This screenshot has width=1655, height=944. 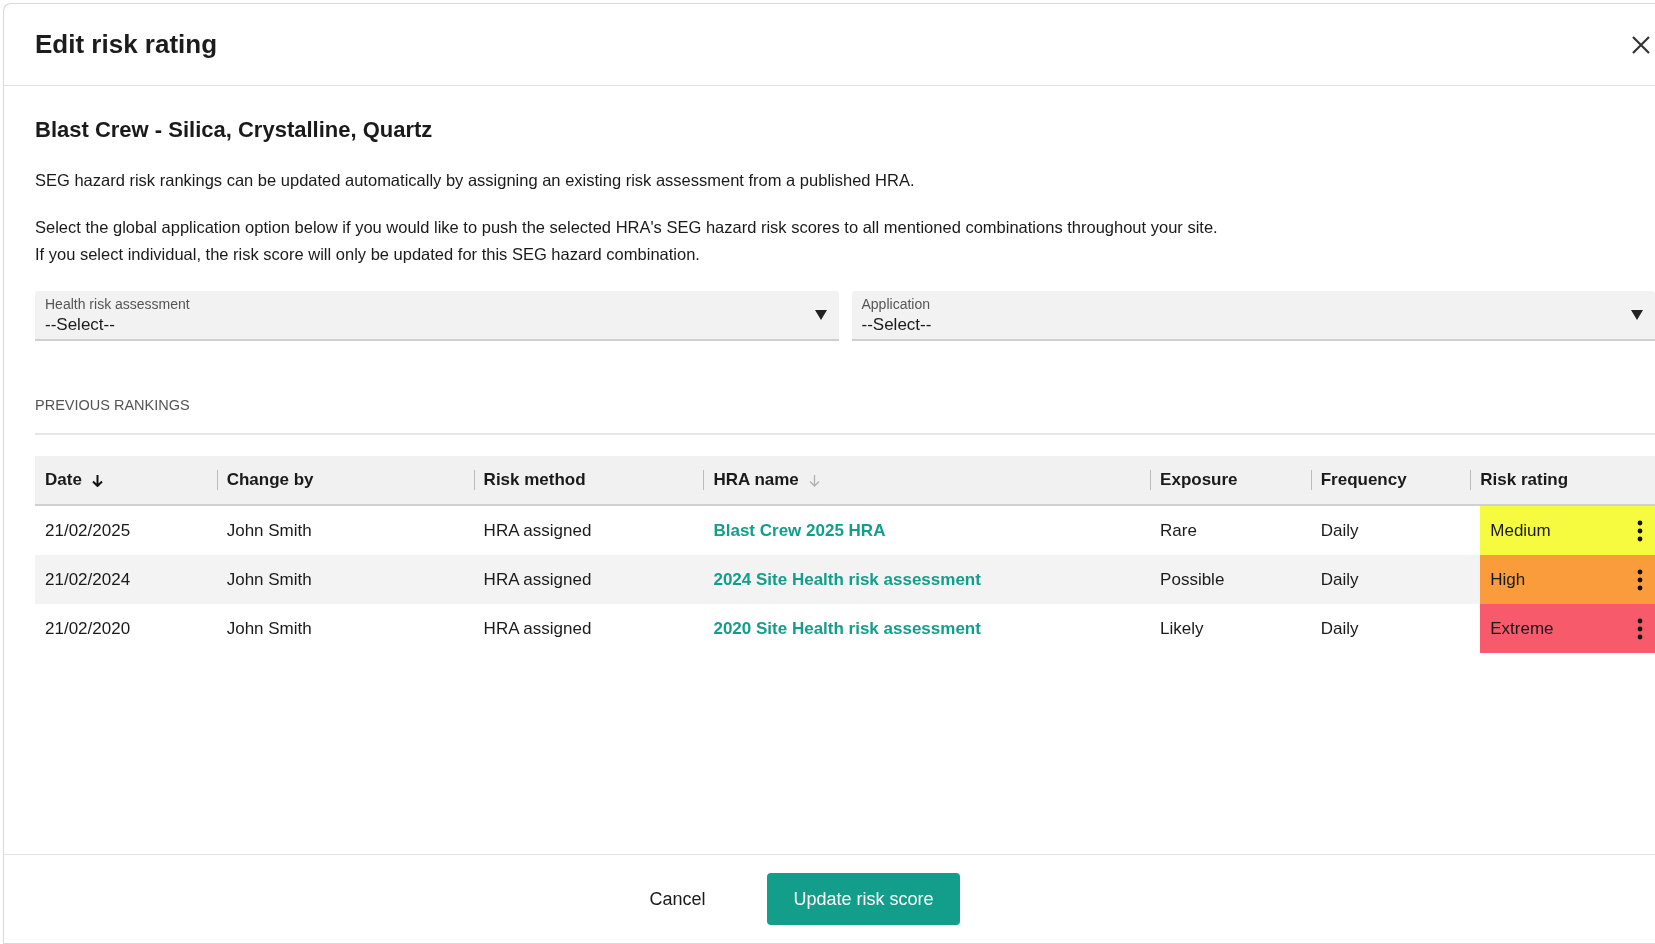 I want to click on risk-rating-label: Extreme, so click(x=1522, y=628).